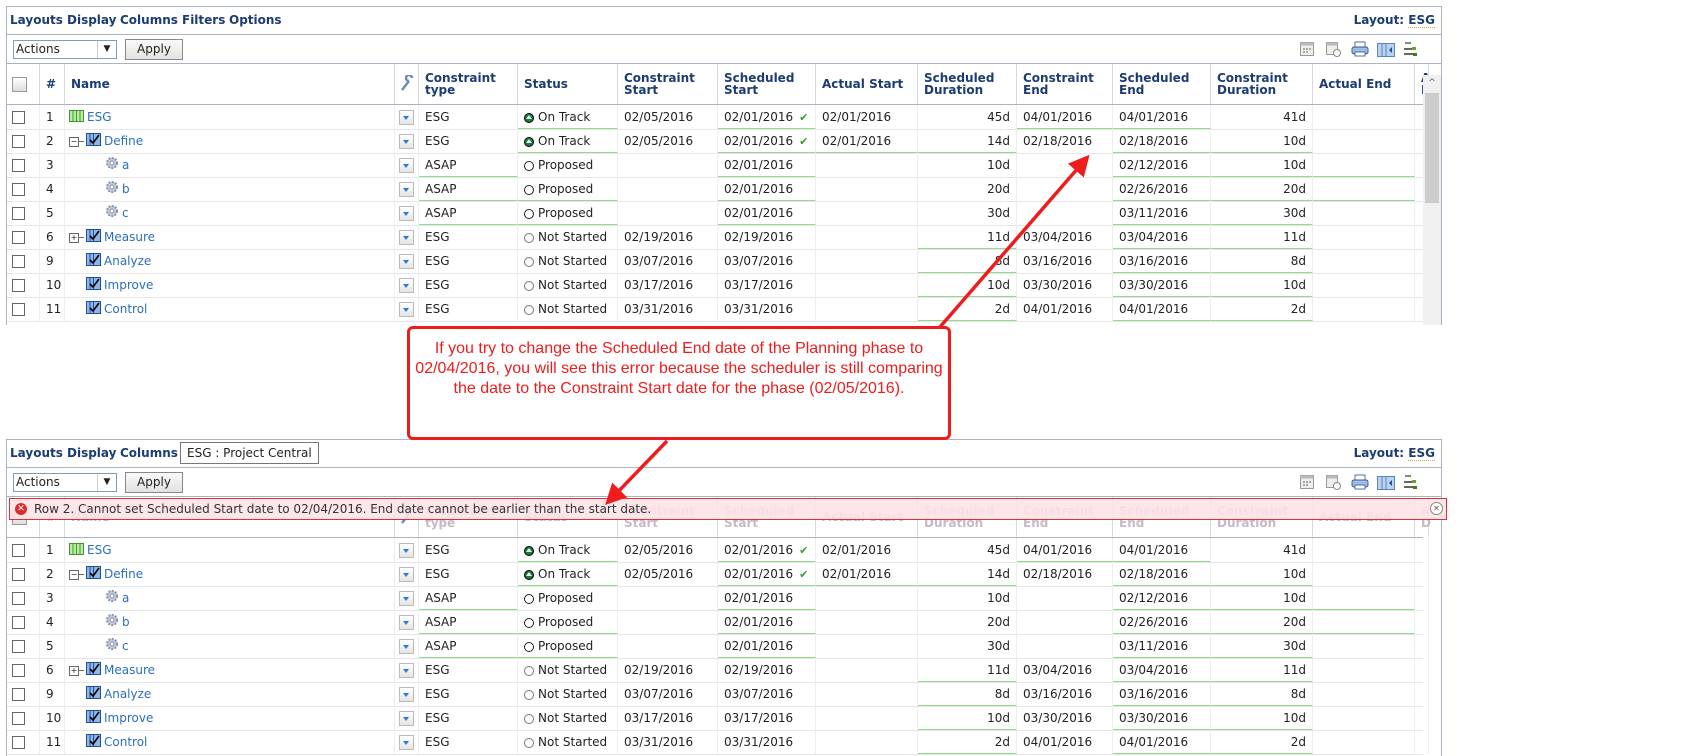 This screenshot has width=1682, height=756. Describe the element at coordinates (718, 189) in the screenshot. I see `table-row: 4 b ASAP Proposed 02/01/2016 20d 02/26/2016 20d` at that location.